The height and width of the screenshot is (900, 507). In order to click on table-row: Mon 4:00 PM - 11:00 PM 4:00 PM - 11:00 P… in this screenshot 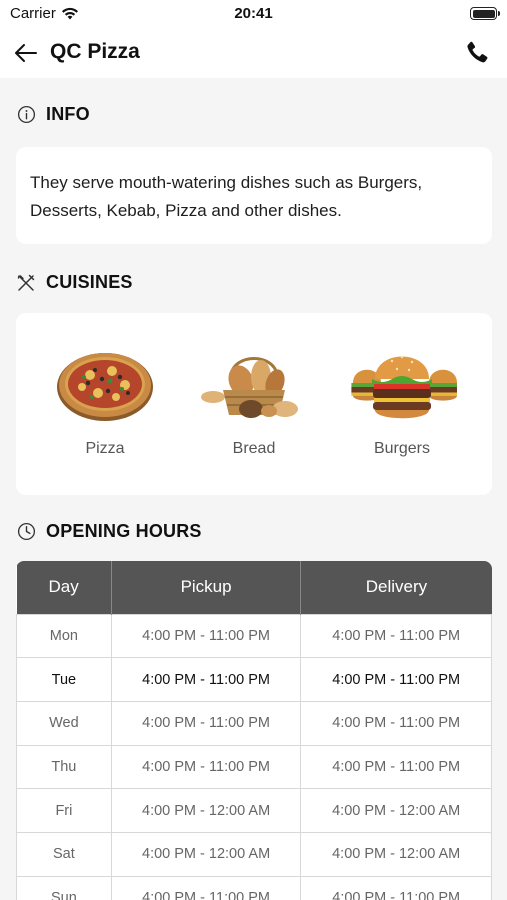, I will do `click(254, 636)`.